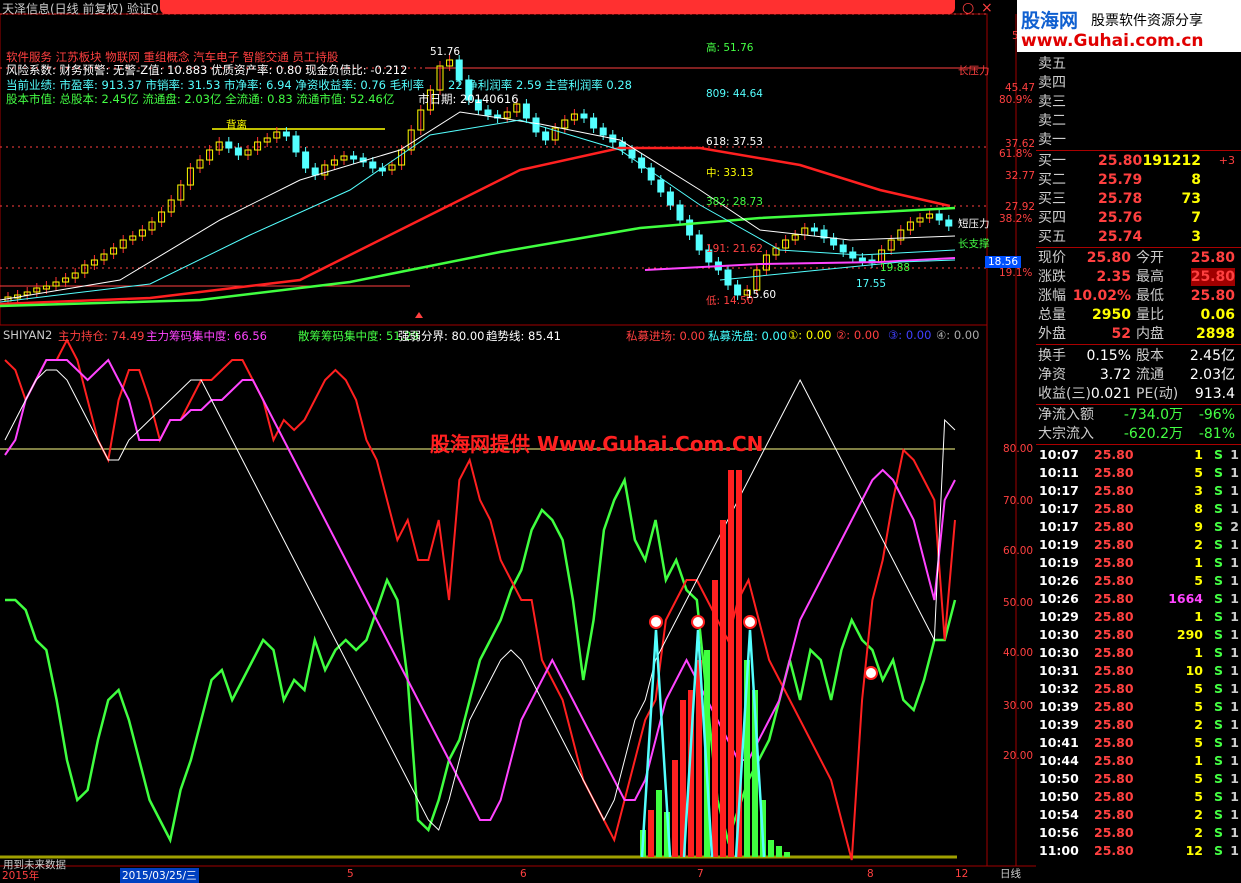  I want to click on tick-time: 10:17, so click(1059, 508).